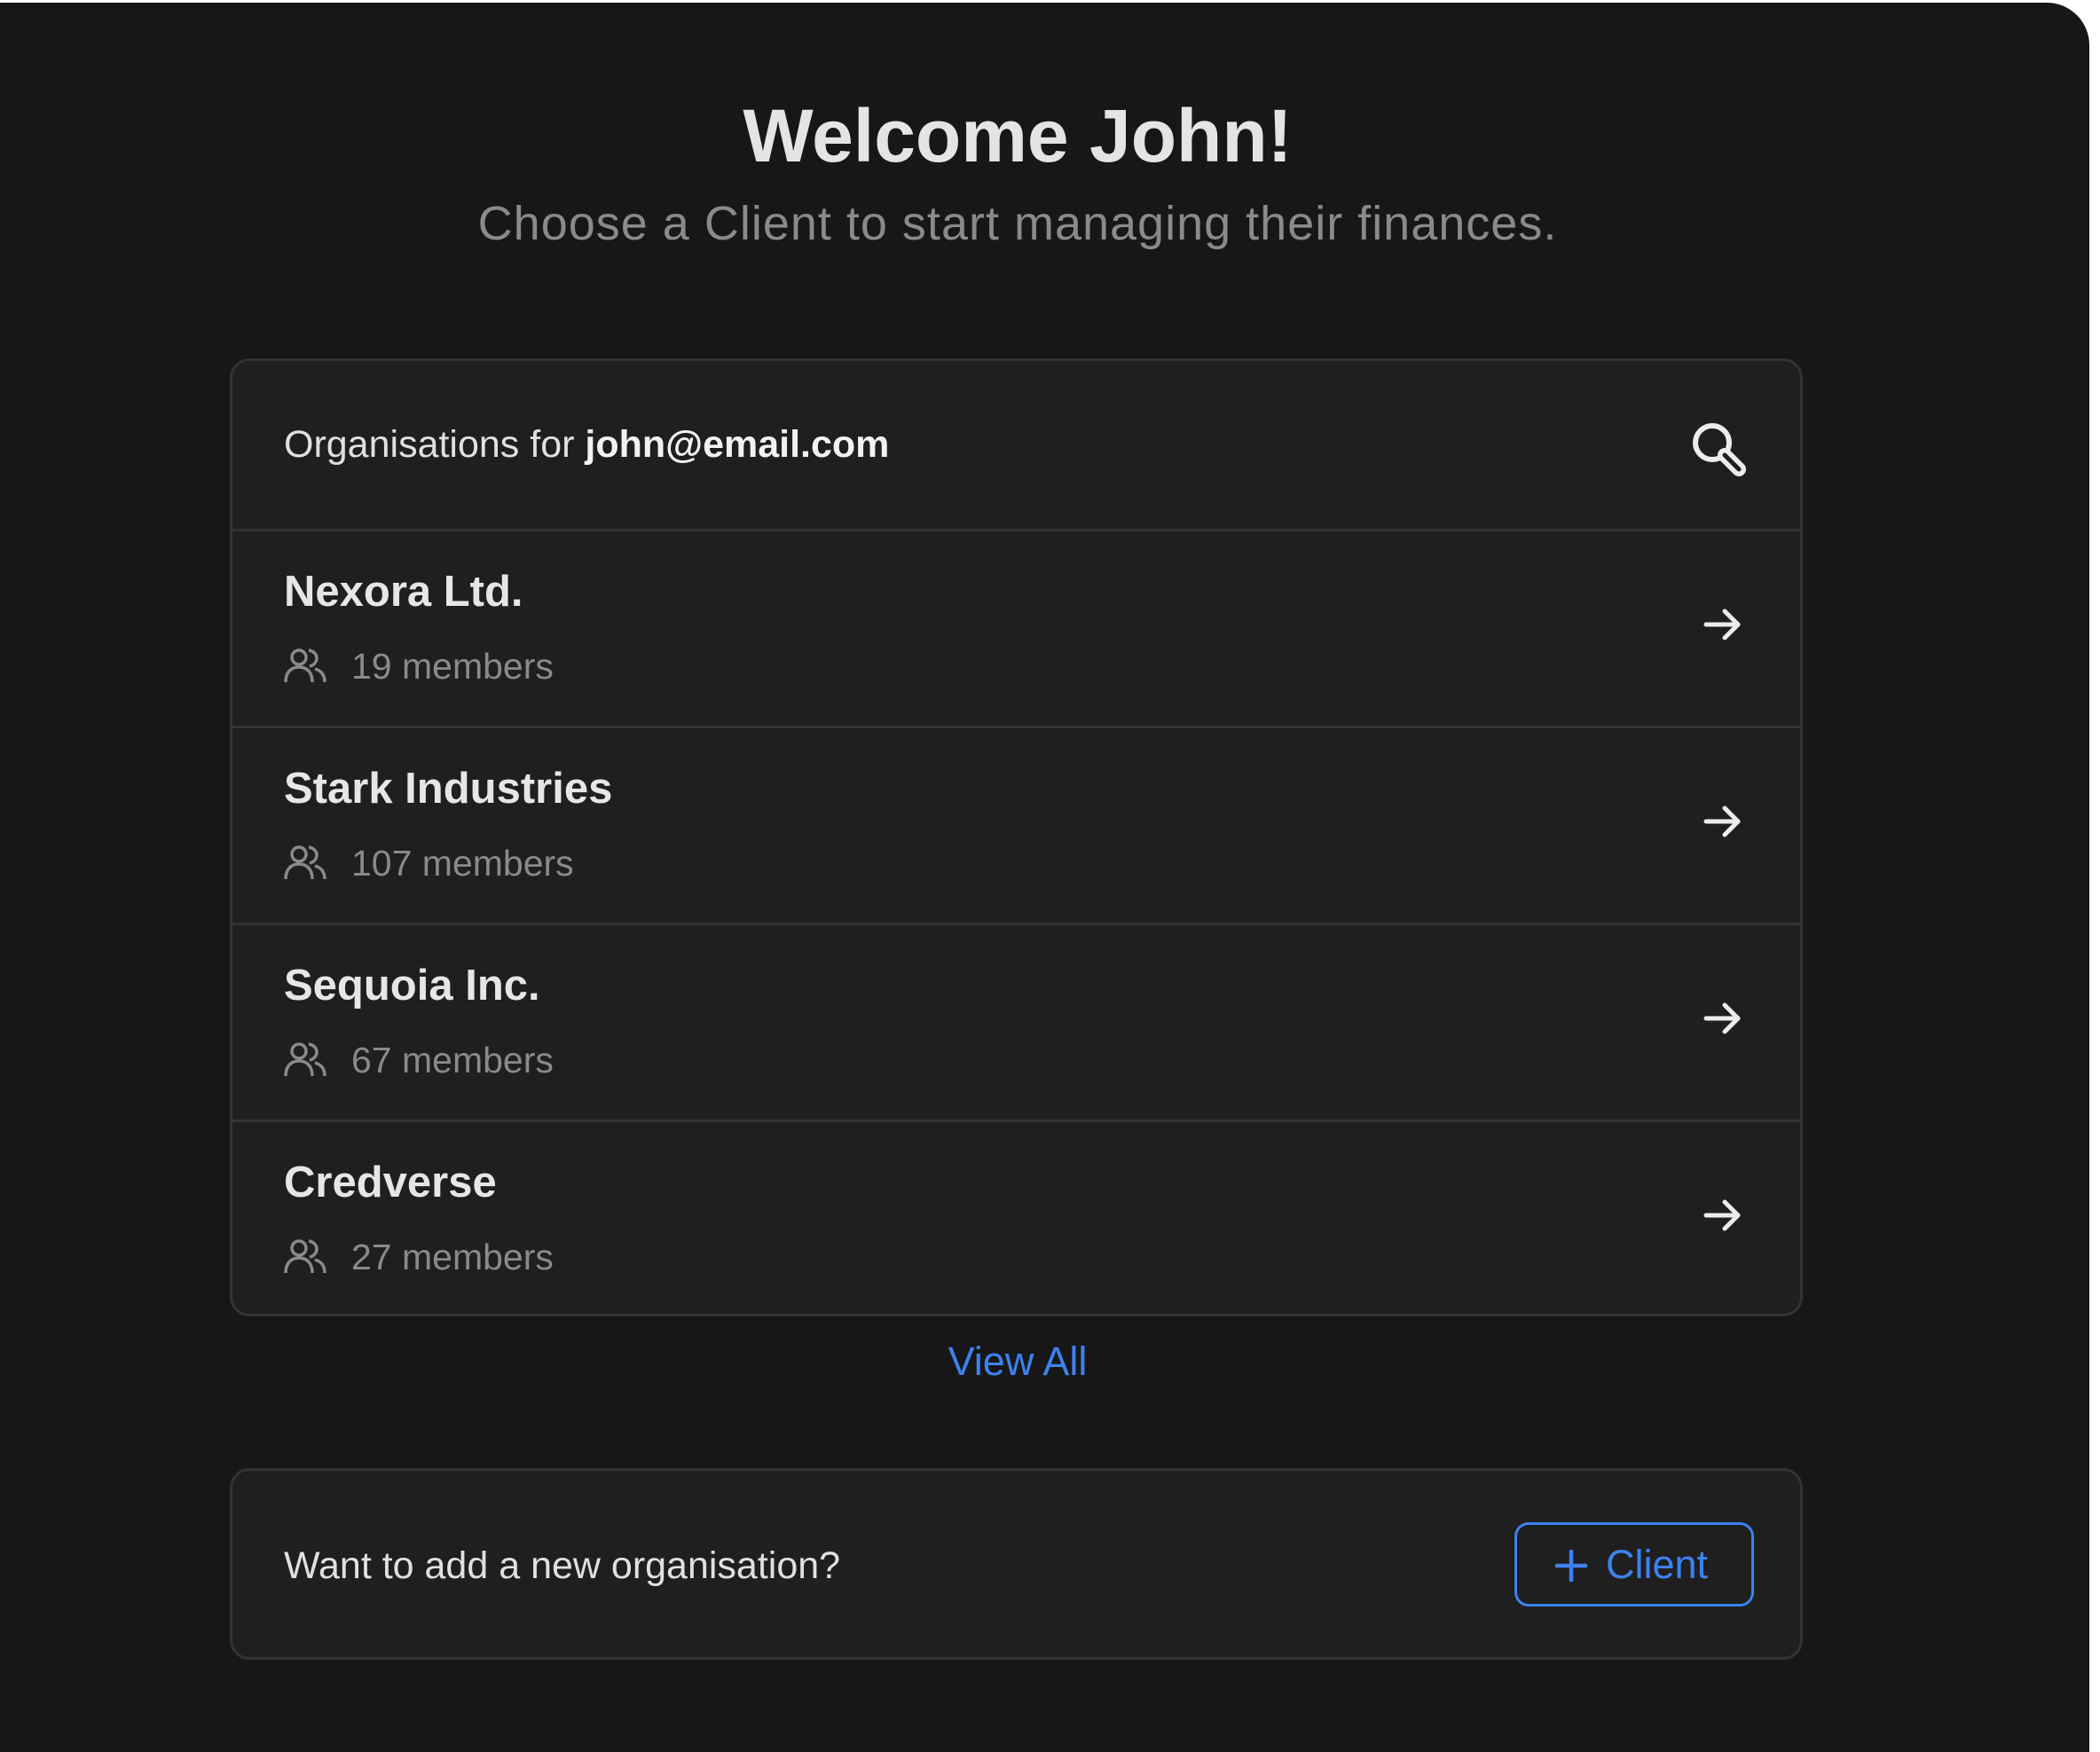 The height and width of the screenshot is (1752, 2100). I want to click on member-count: 19 members, so click(452, 666).